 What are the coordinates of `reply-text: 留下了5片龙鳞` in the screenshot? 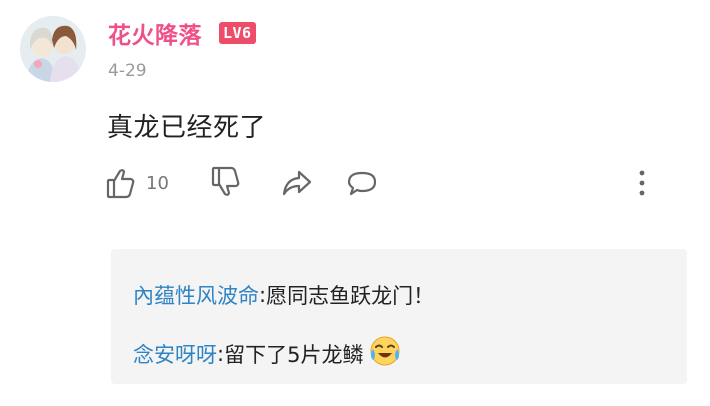 It's located at (294, 354).